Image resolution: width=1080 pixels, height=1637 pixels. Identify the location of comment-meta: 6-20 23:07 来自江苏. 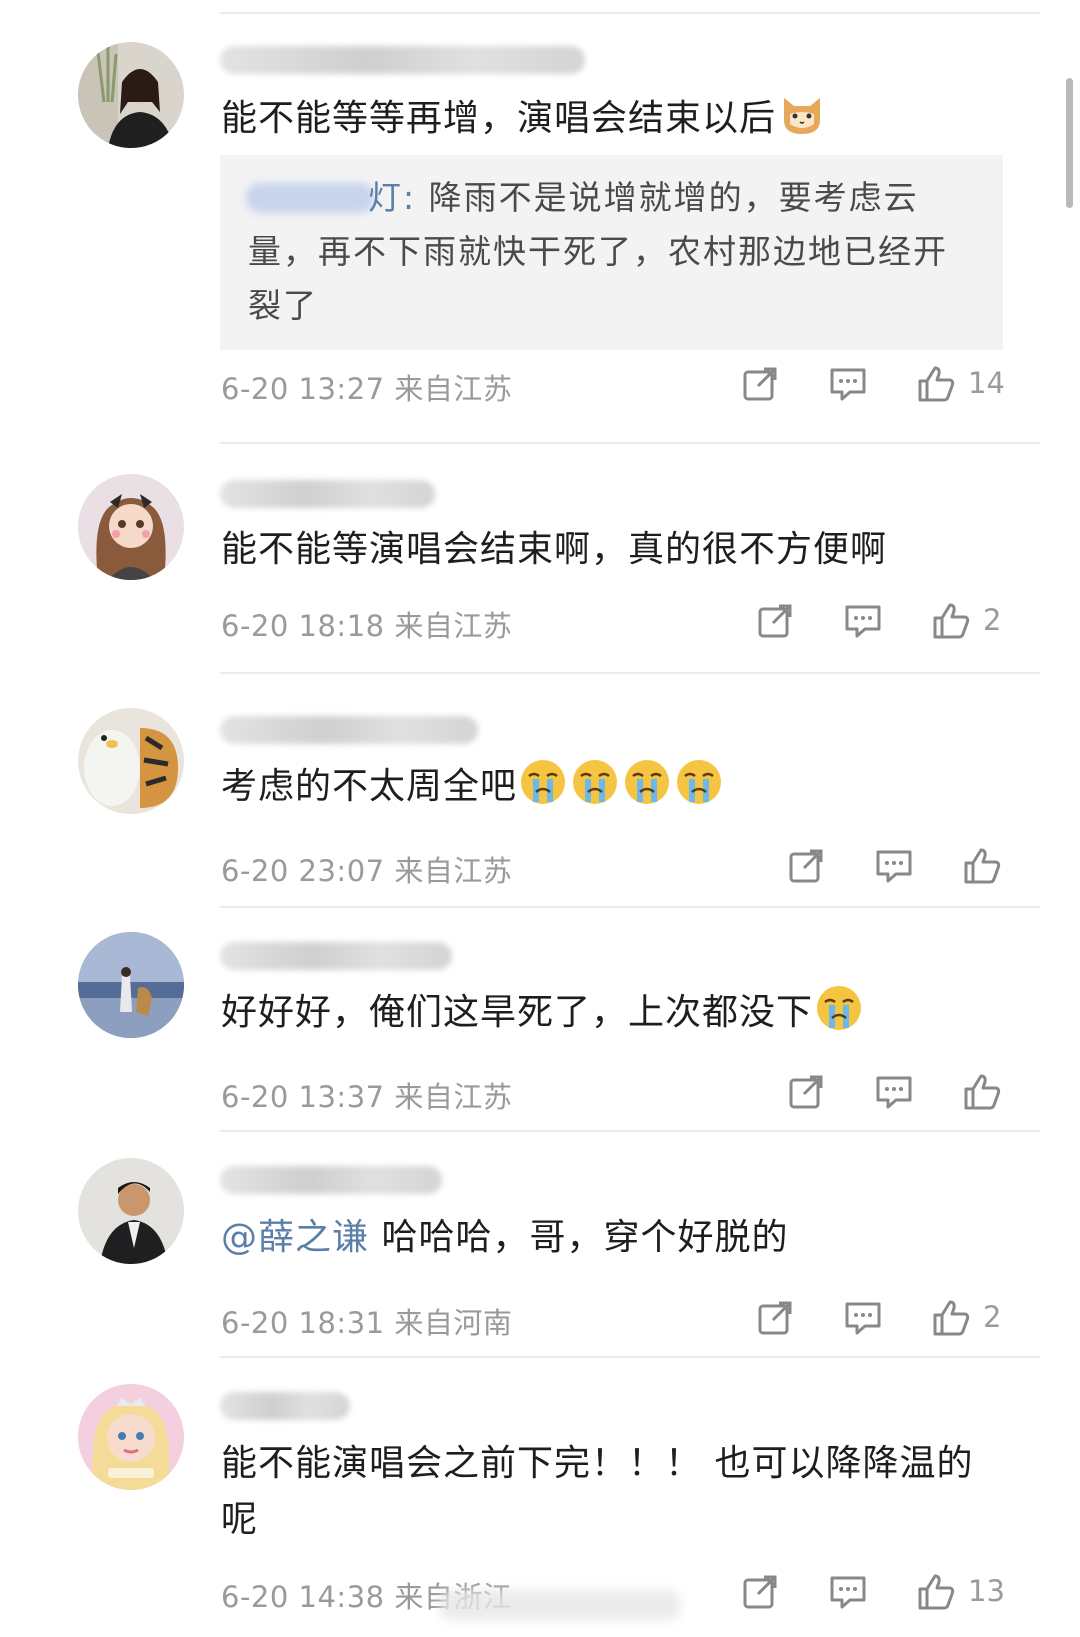
(367, 871).